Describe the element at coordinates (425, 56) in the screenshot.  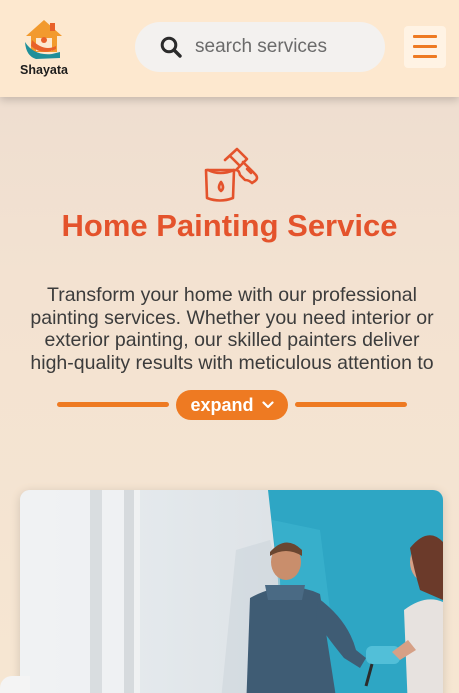
I see `hamburger-icon-bottom` at that location.